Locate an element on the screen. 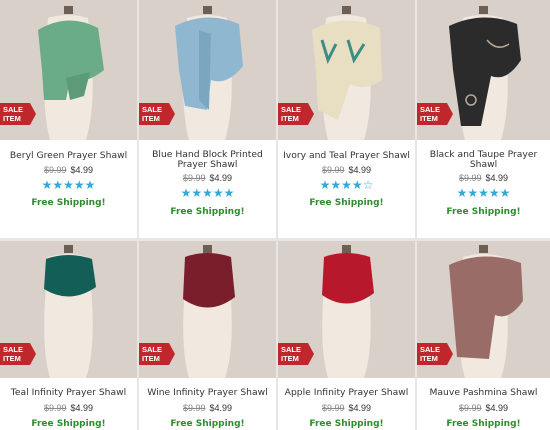 The height and width of the screenshot is (430, 550). rating-stars: ★★★★☆ is located at coordinates (346, 185).